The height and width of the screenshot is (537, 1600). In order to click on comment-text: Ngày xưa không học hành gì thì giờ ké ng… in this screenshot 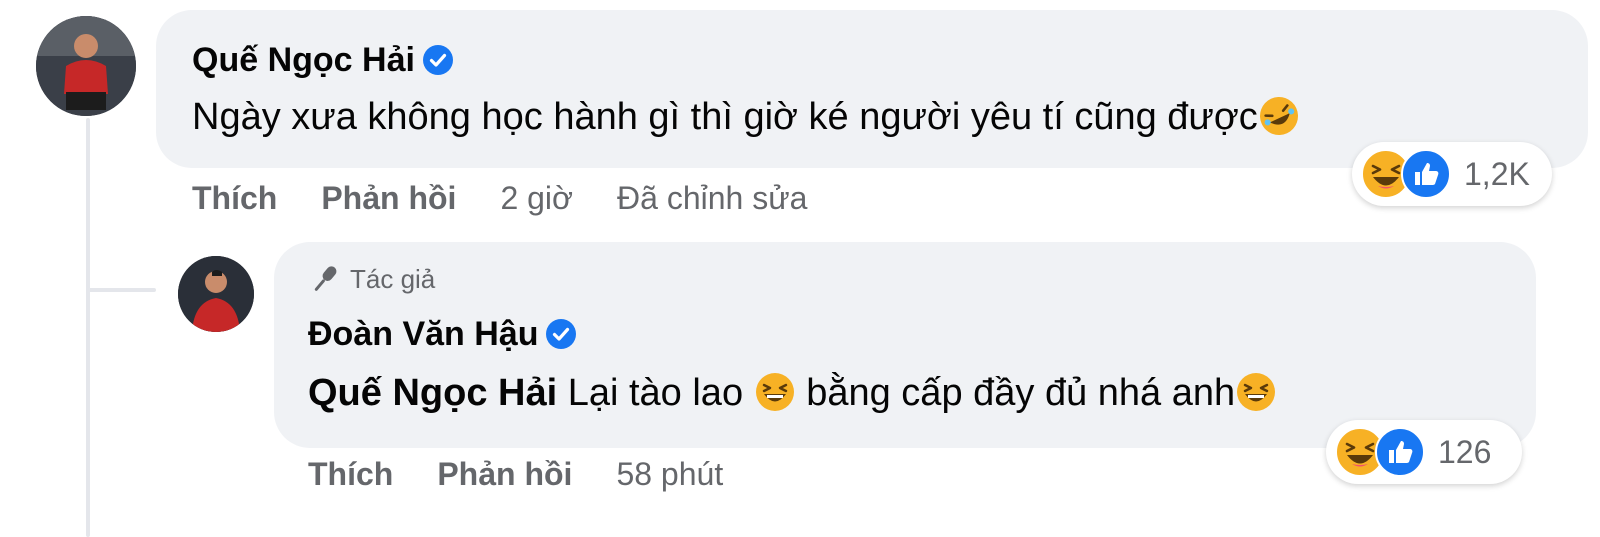, I will do `click(746, 117)`.